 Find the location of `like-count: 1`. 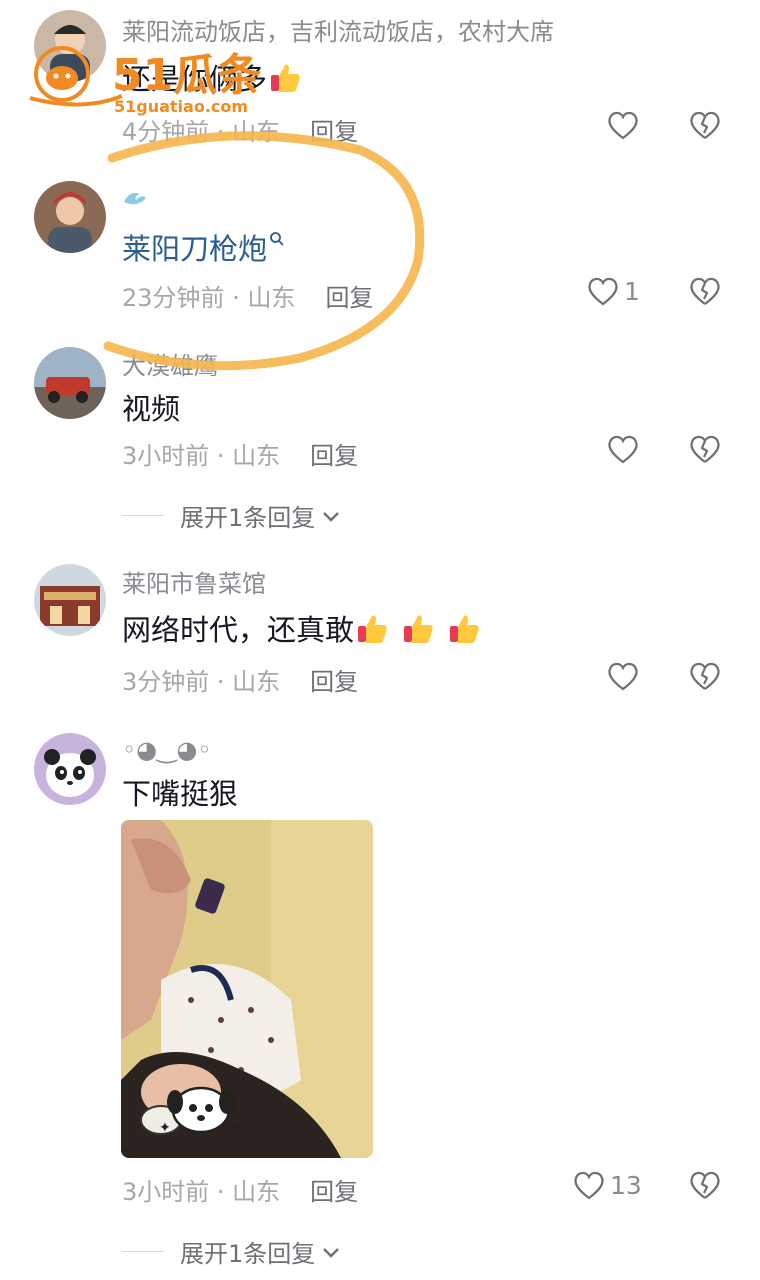

like-count: 1 is located at coordinates (632, 291).